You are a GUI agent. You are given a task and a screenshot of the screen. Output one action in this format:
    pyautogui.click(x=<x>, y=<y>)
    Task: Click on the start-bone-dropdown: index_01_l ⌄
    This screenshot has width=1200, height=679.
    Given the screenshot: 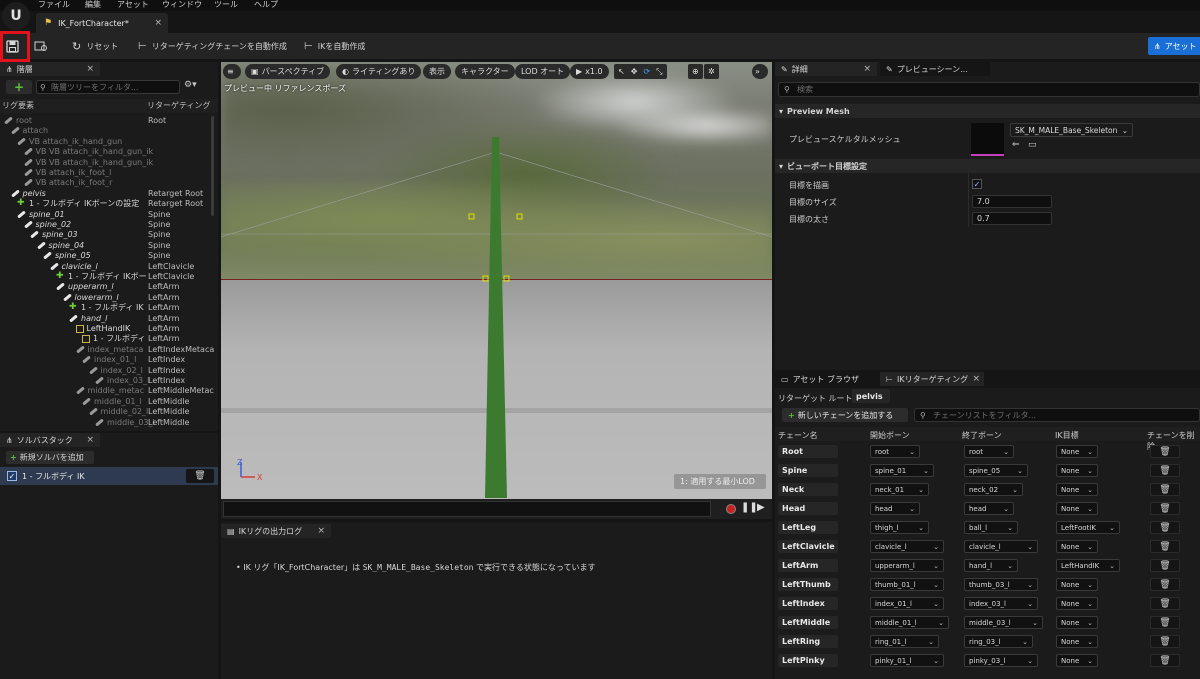 What is the action you would take?
    pyautogui.click(x=907, y=603)
    